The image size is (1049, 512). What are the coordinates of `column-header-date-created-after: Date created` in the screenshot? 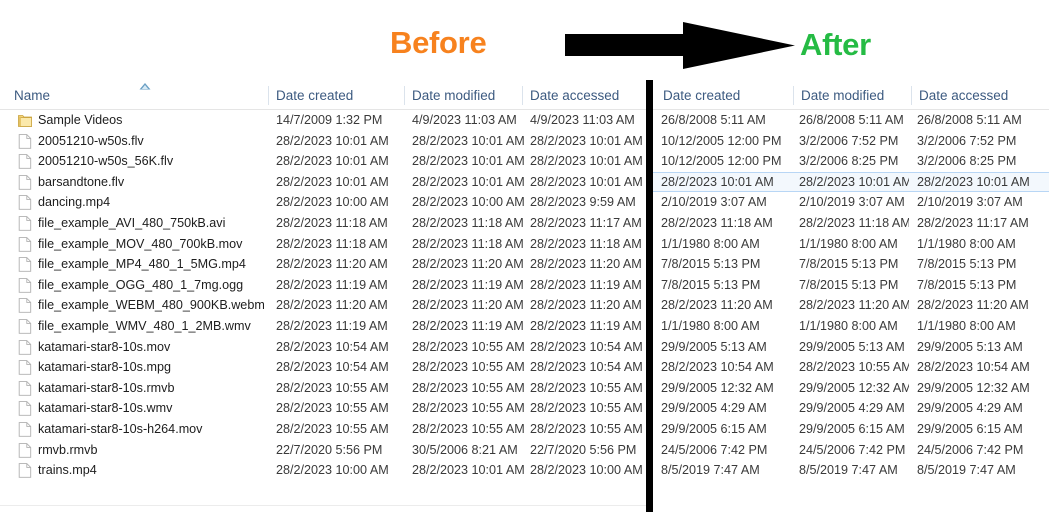 It's located at (724, 96).